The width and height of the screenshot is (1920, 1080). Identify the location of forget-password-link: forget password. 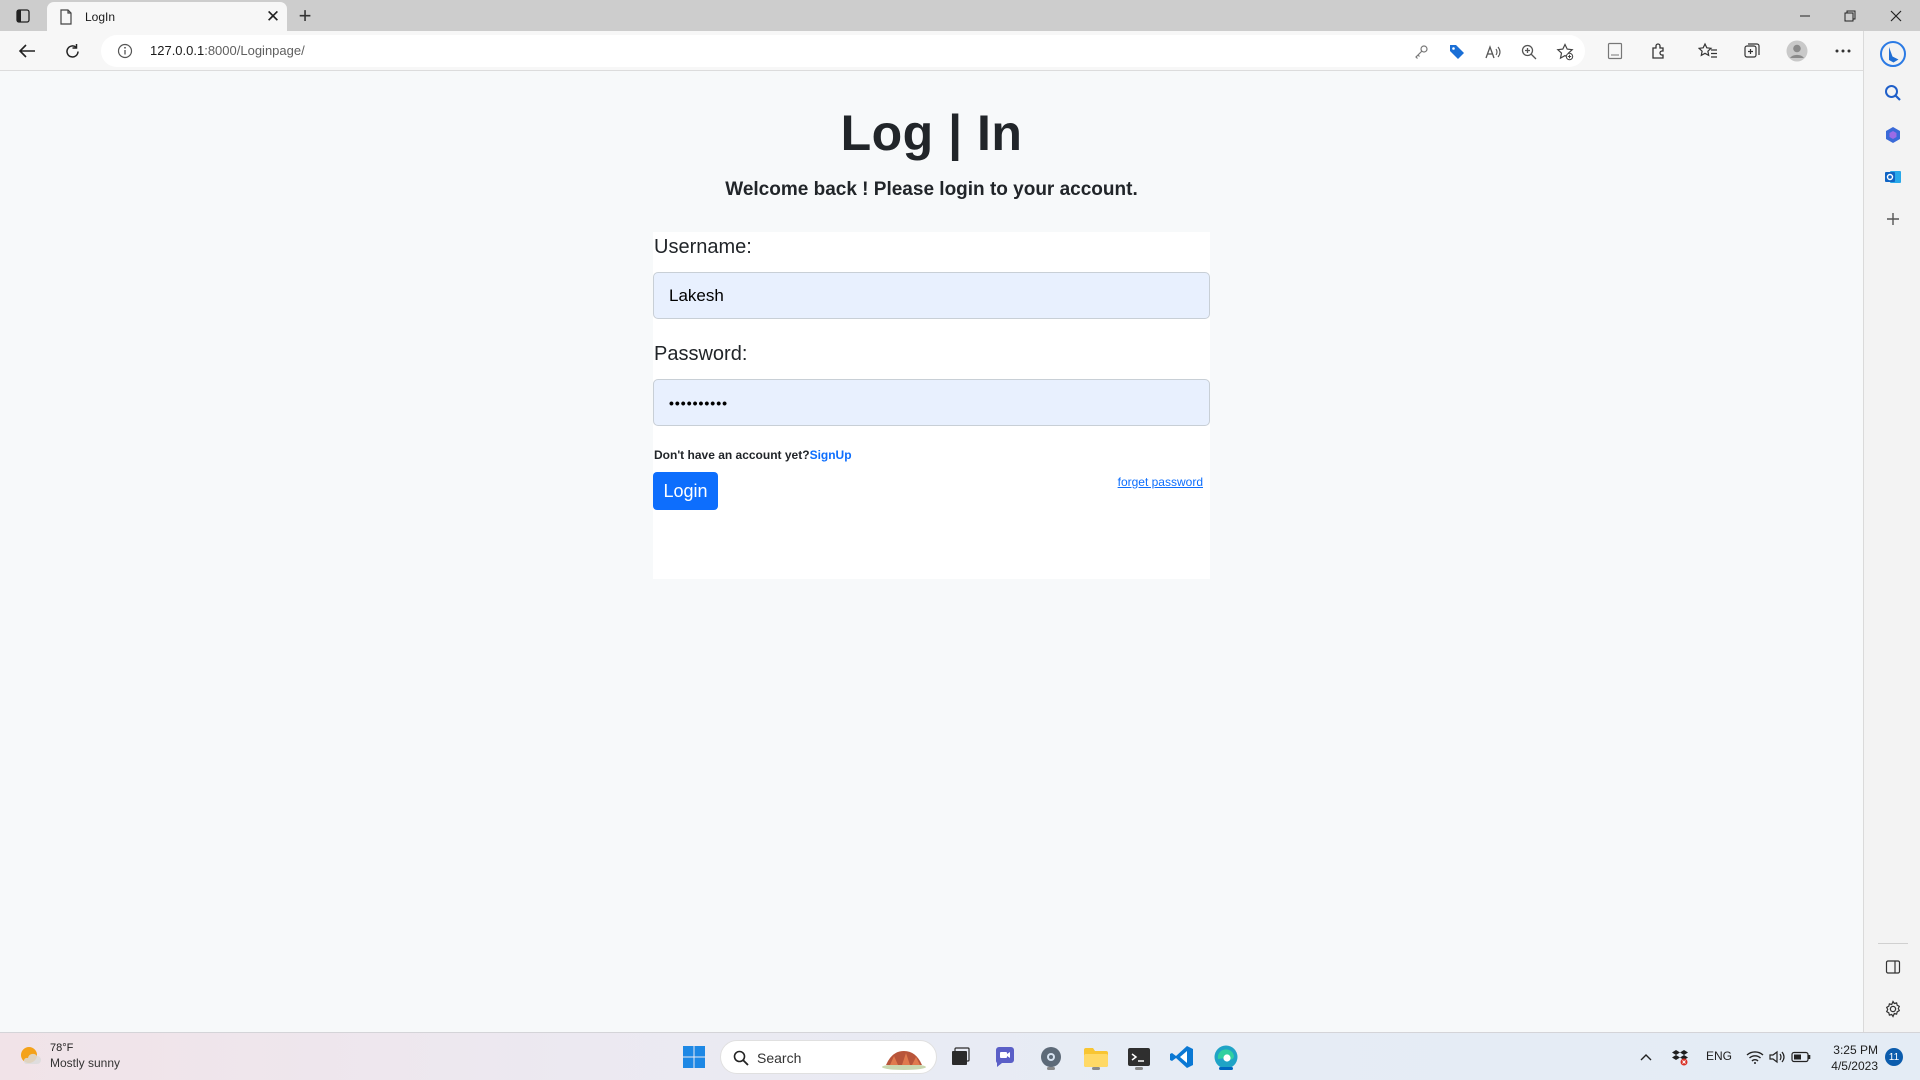
(1160, 482).